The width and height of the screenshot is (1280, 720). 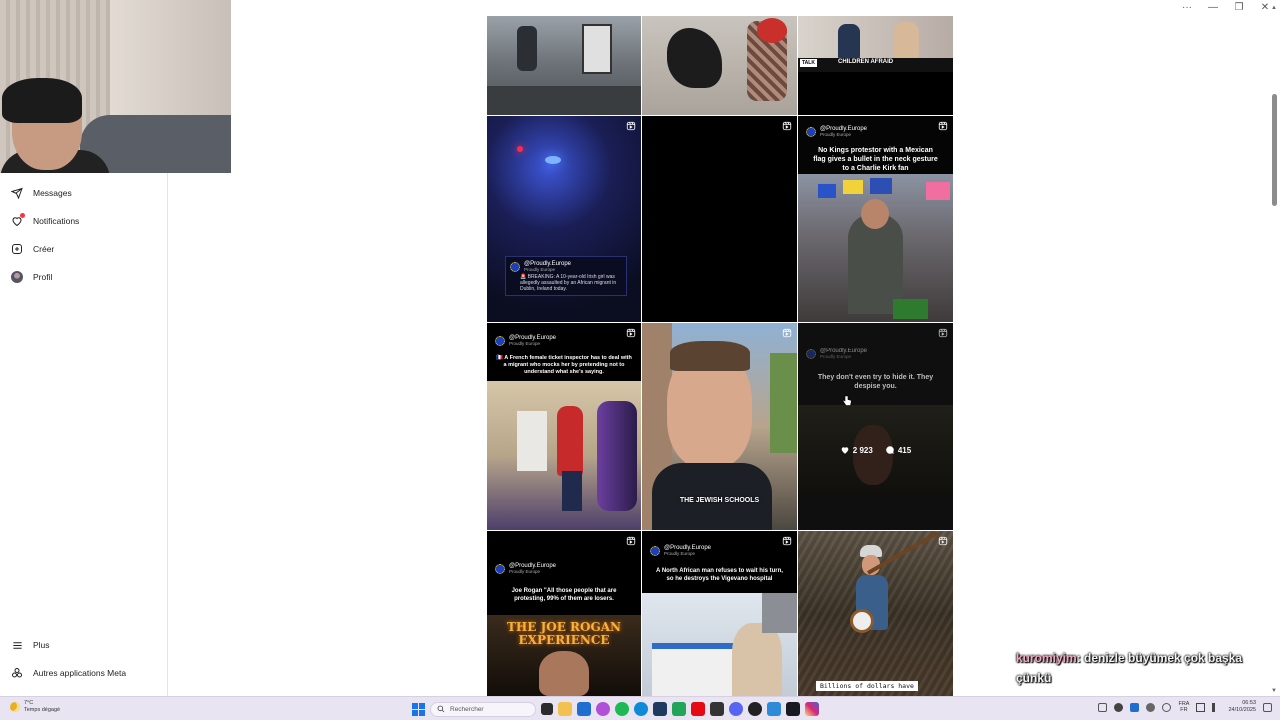 I want to click on hover-stats-overlay: 2 923 415, so click(x=875, y=450).